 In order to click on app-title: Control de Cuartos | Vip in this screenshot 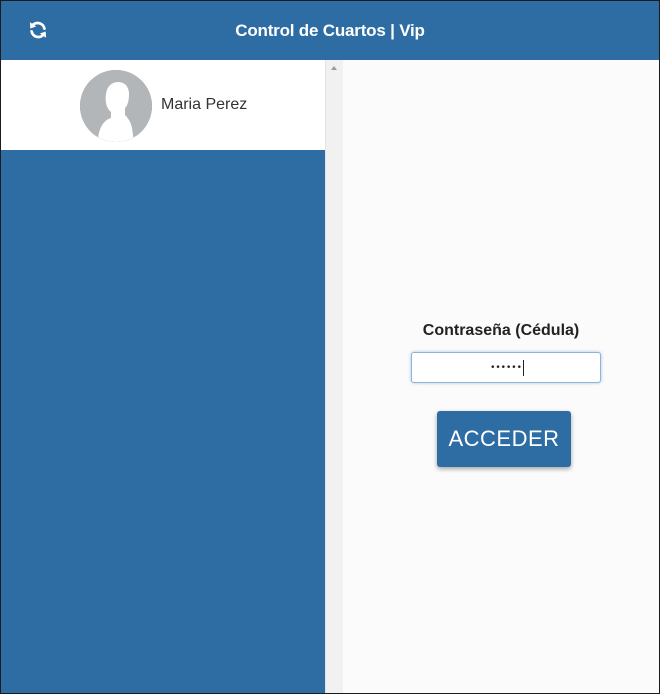, I will do `click(330, 30)`.